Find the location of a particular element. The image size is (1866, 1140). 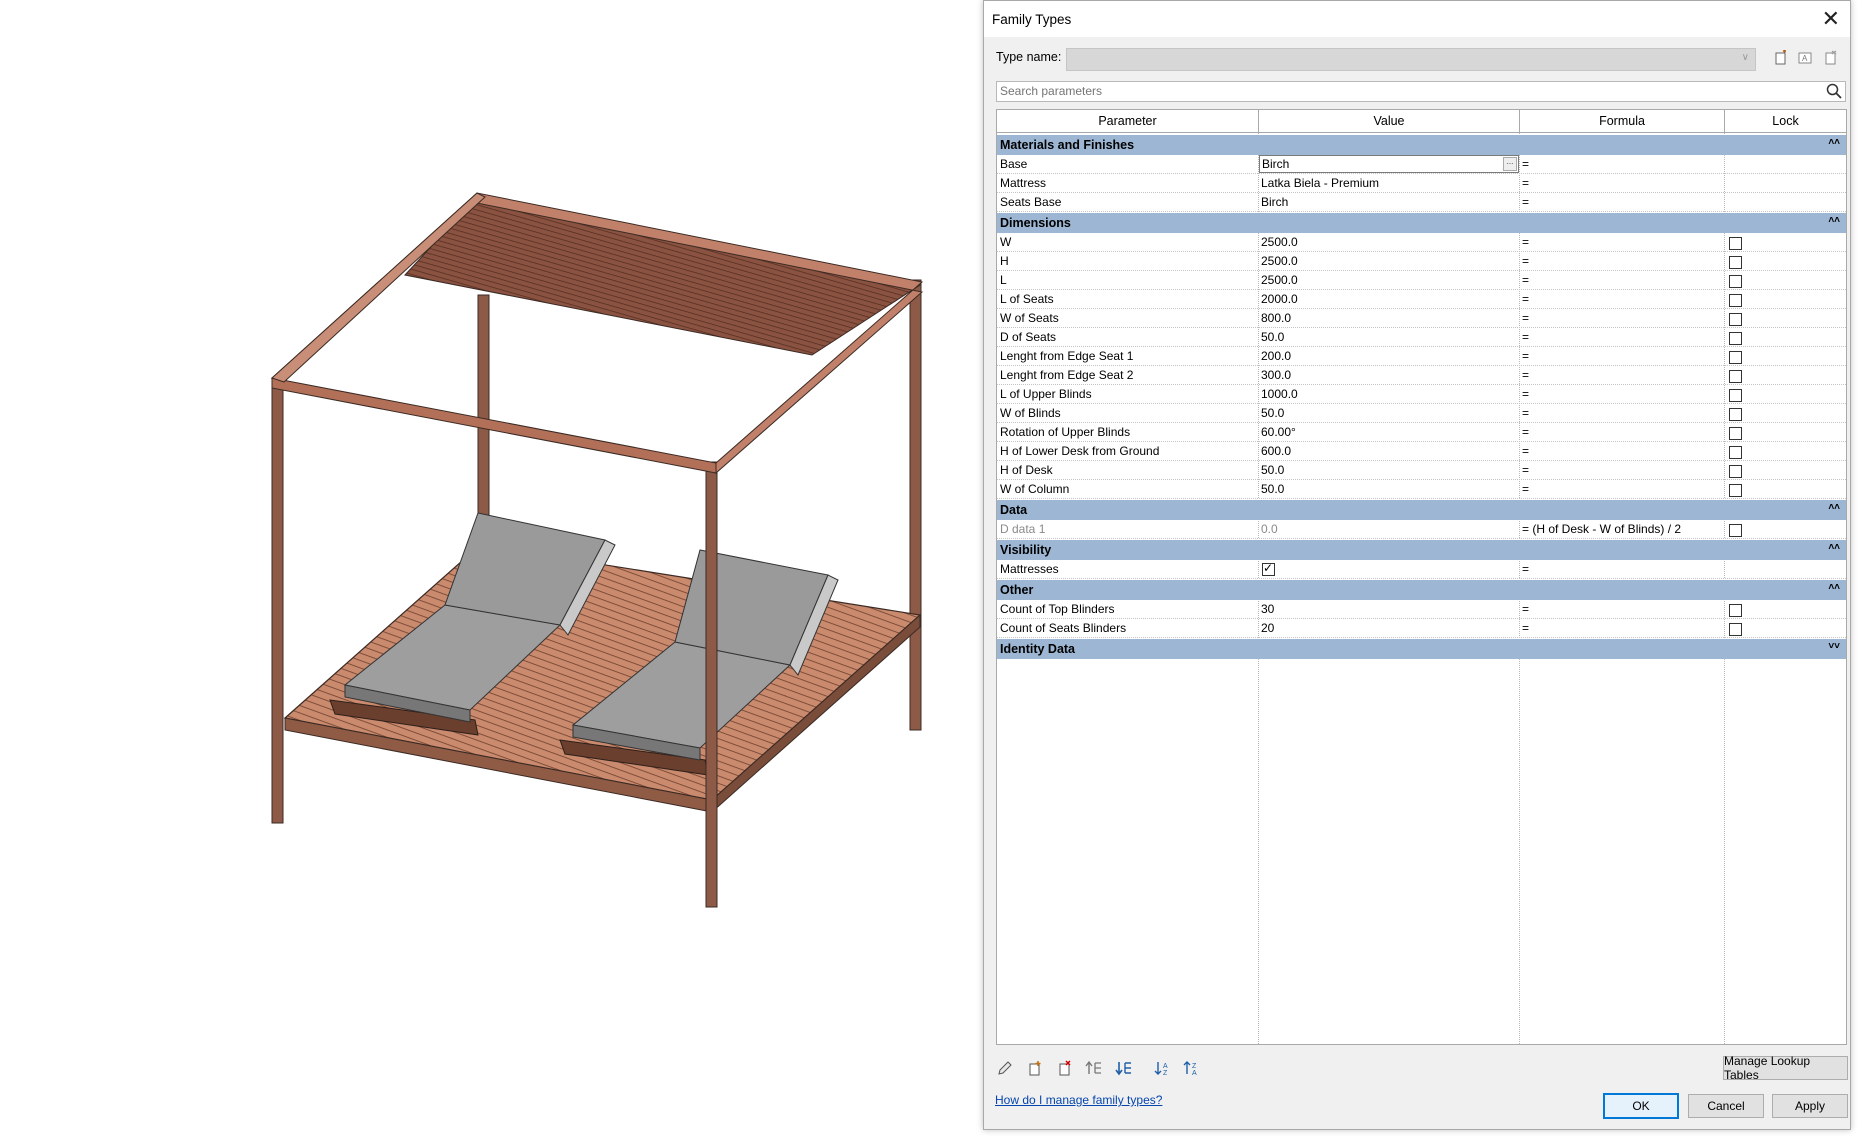

group-header: Dimensions ˄˄ is located at coordinates (1421, 222).